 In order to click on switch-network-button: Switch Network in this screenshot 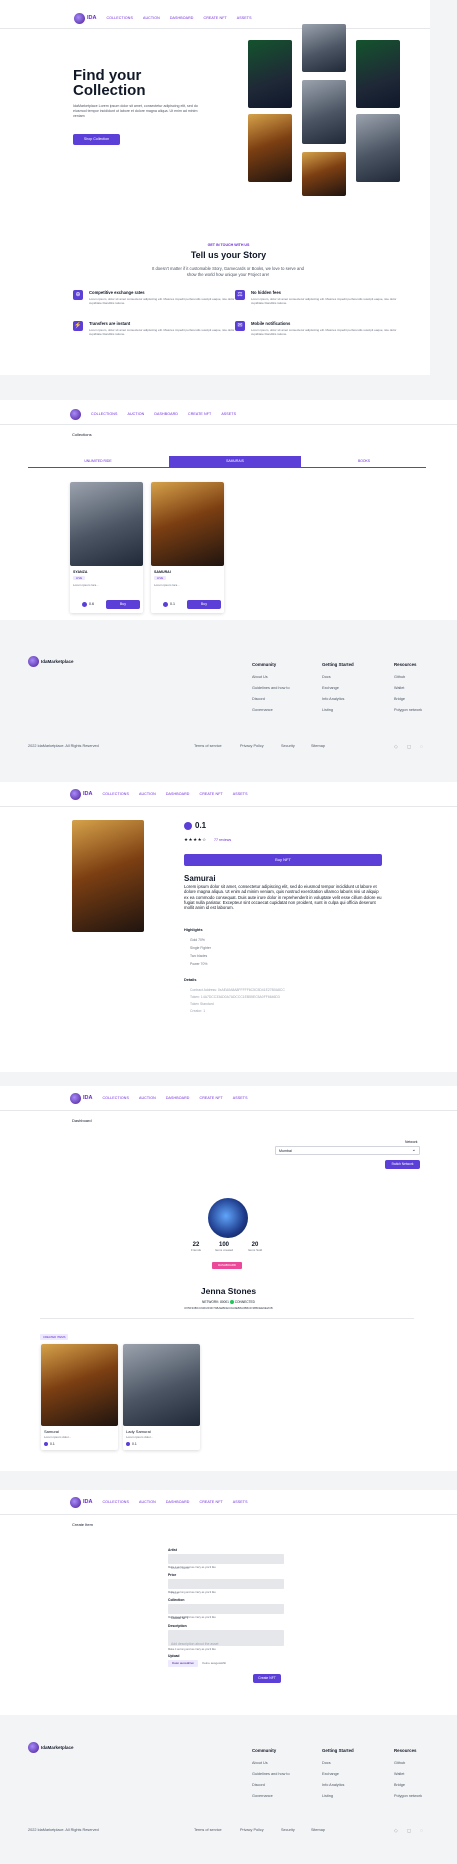, I will do `click(402, 1164)`.